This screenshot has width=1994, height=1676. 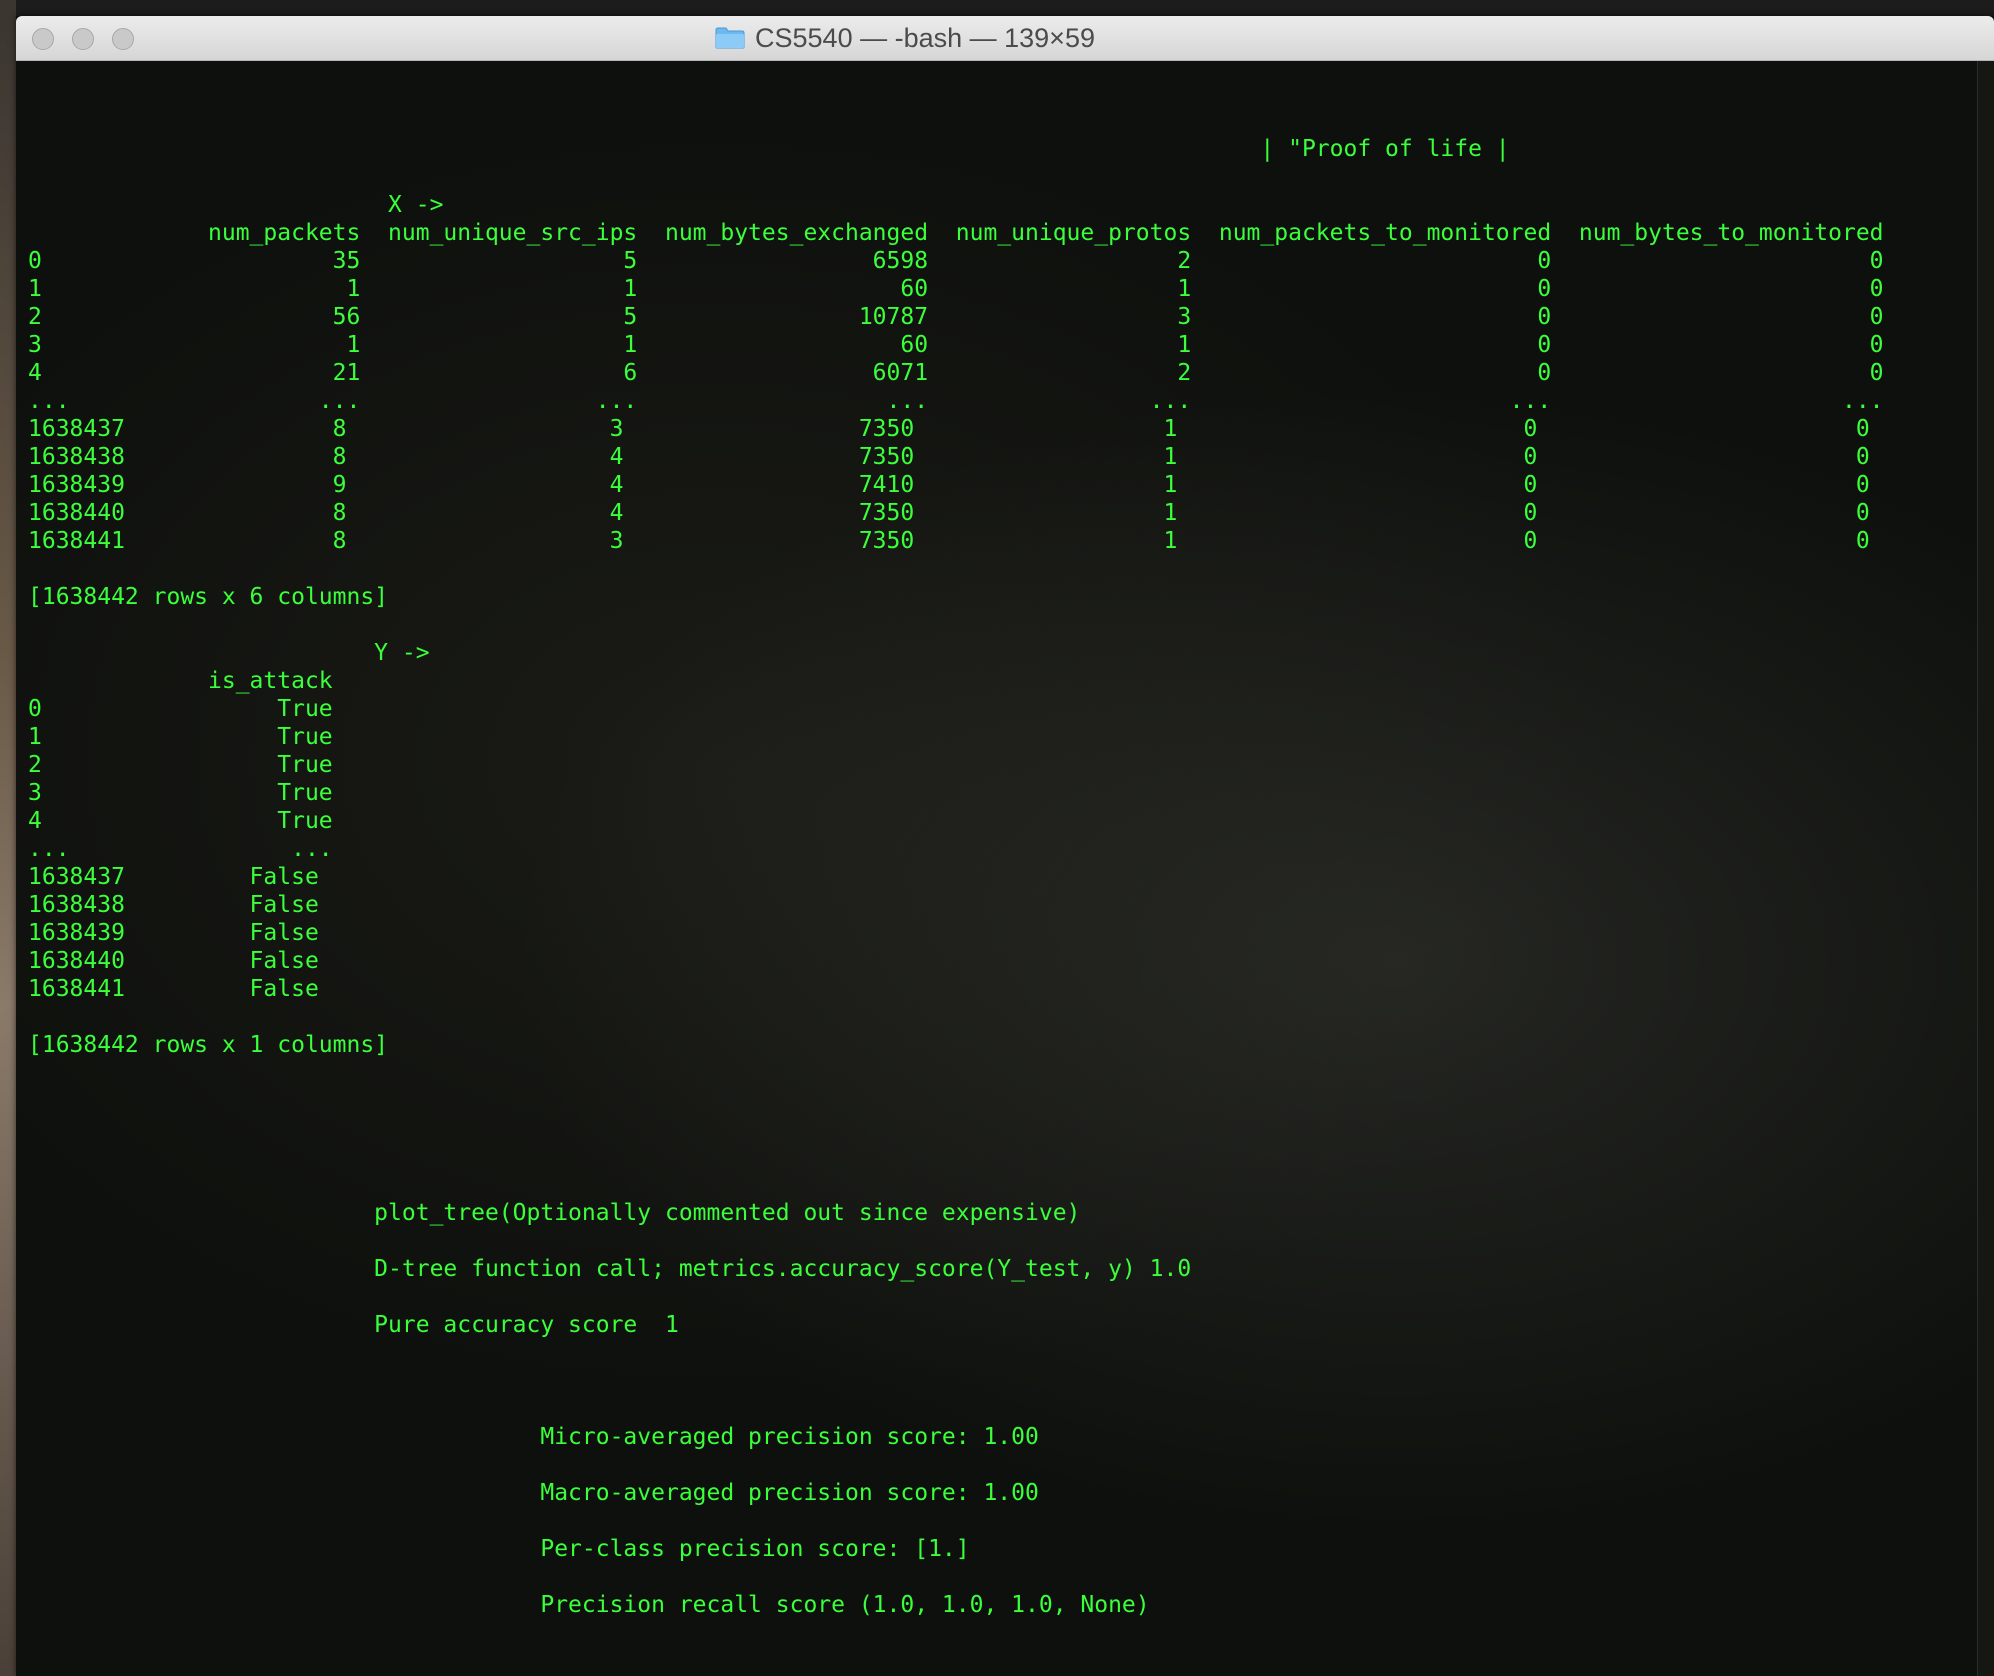 What do you see at coordinates (180, 793) in the screenshot?
I see `terminal-line: 3 True` at bounding box center [180, 793].